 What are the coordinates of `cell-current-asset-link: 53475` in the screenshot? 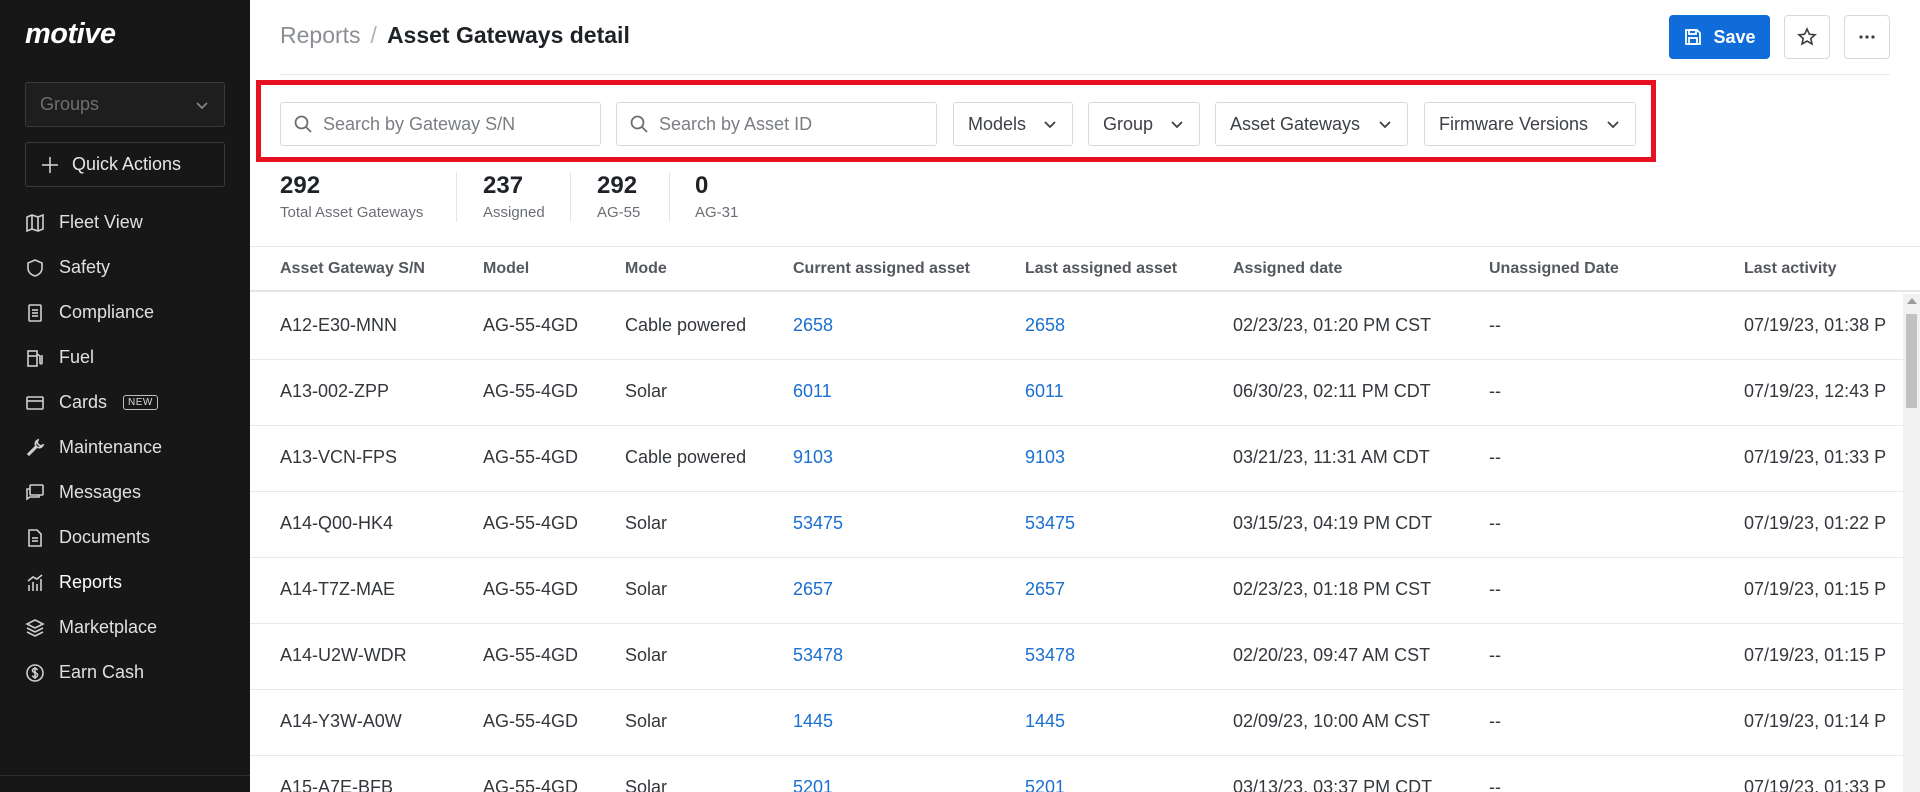 It's located at (818, 523).